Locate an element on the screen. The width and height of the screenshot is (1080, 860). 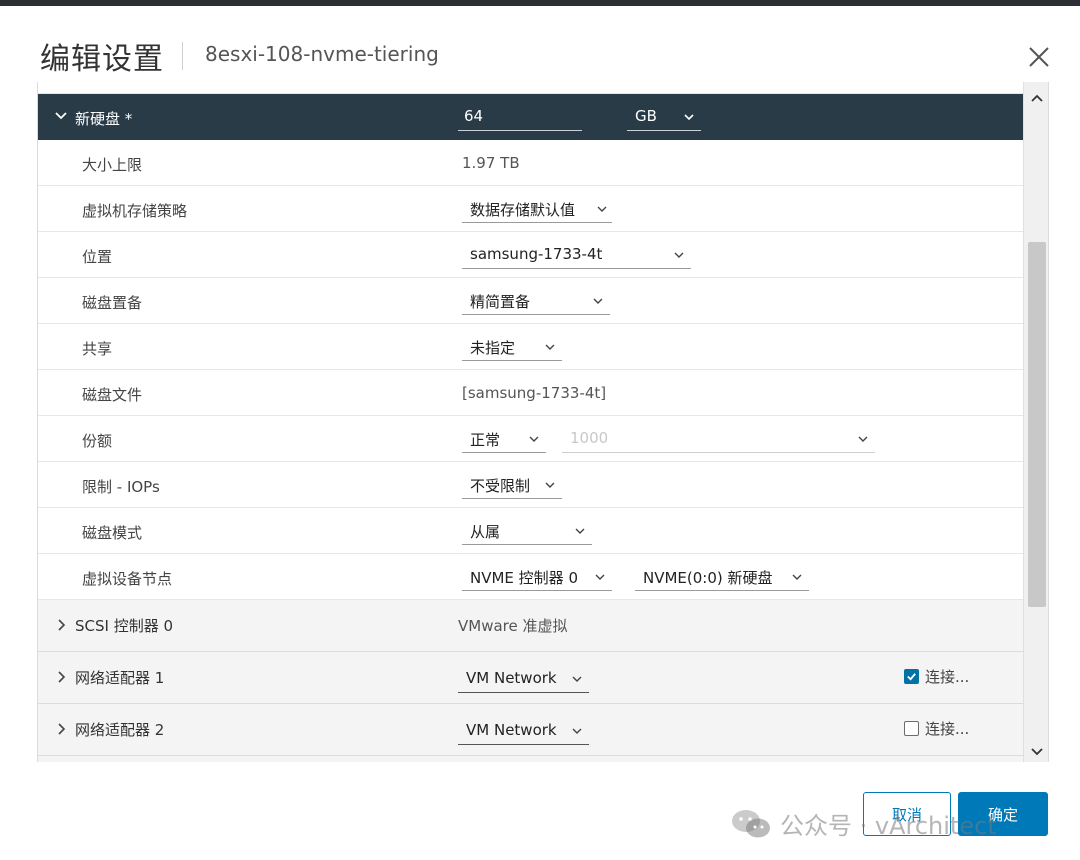
shares-select: 正常 is located at coordinates (504, 439).